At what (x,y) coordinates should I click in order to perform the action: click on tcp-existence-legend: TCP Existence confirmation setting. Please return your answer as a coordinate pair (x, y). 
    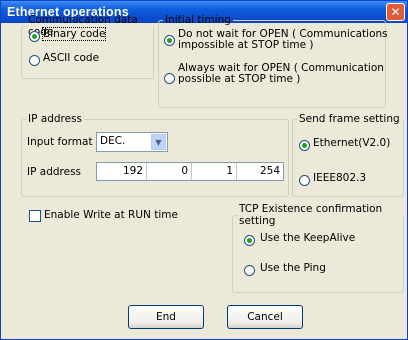
    Looking at the image, I should click on (311, 215).